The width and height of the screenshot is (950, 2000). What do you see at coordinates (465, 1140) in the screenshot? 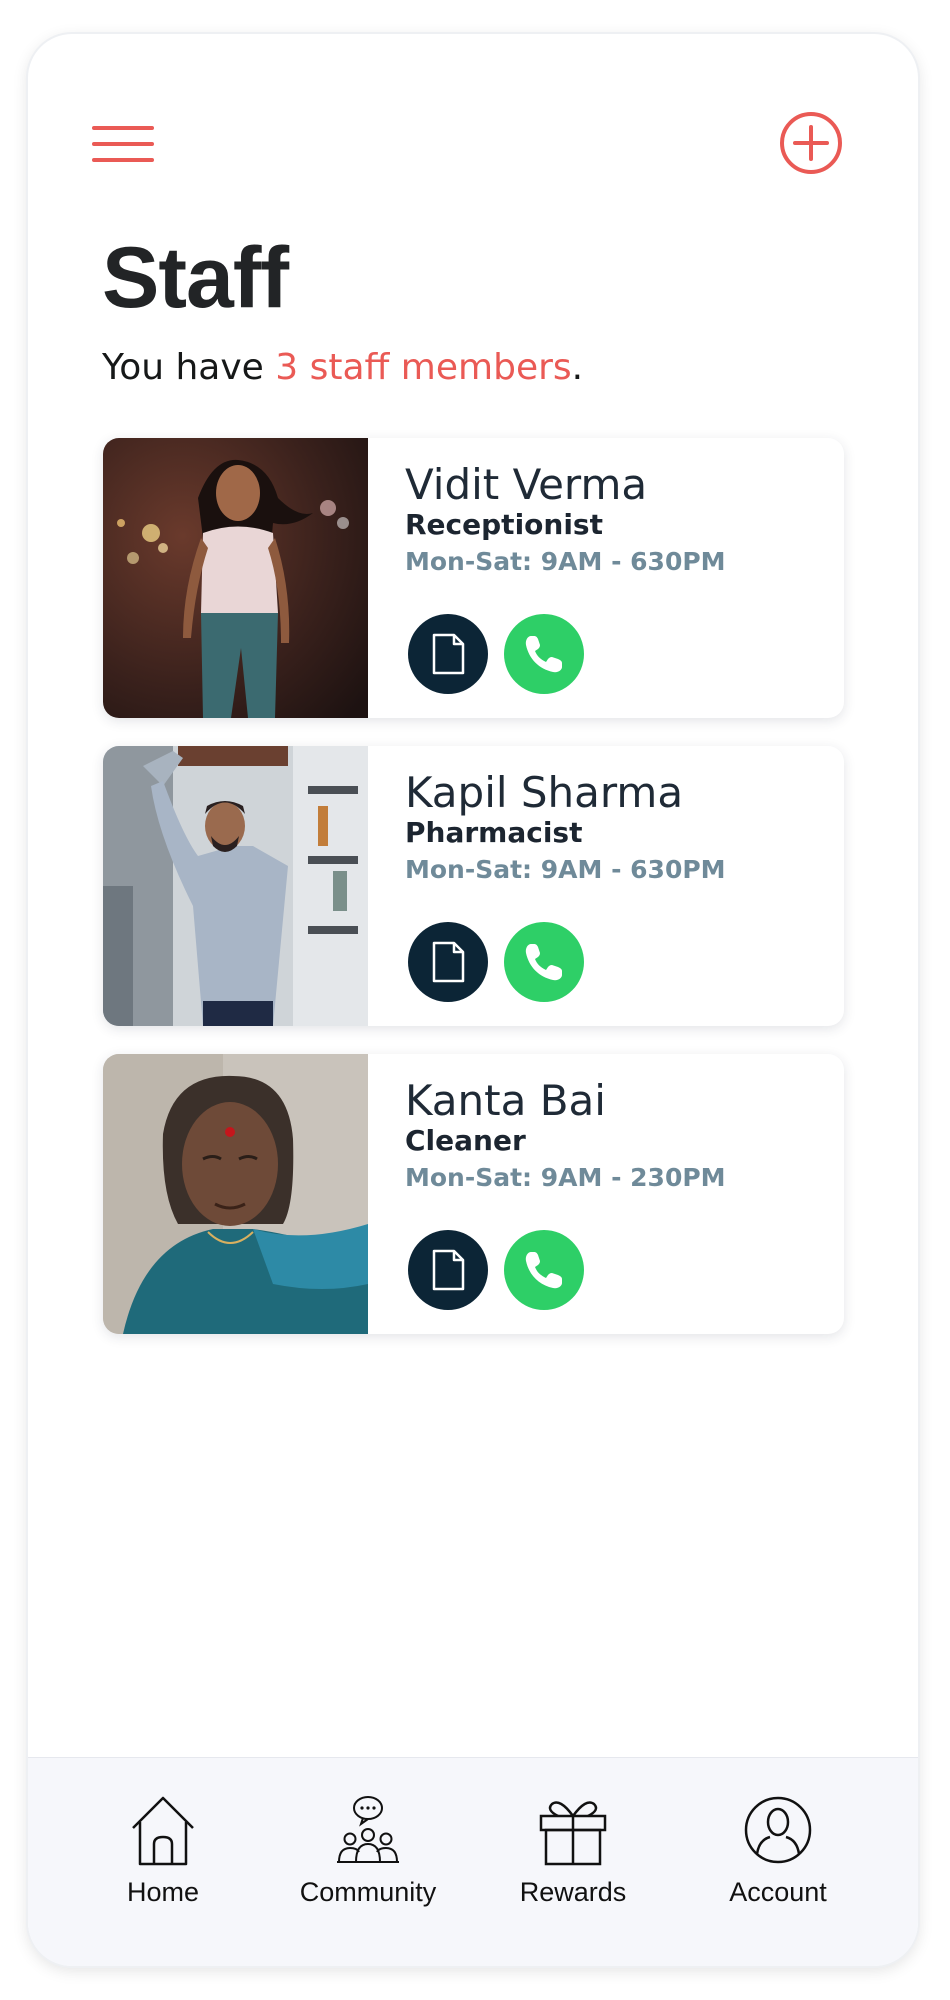
I see `staff-role: Cleaner` at bounding box center [465, 1140].